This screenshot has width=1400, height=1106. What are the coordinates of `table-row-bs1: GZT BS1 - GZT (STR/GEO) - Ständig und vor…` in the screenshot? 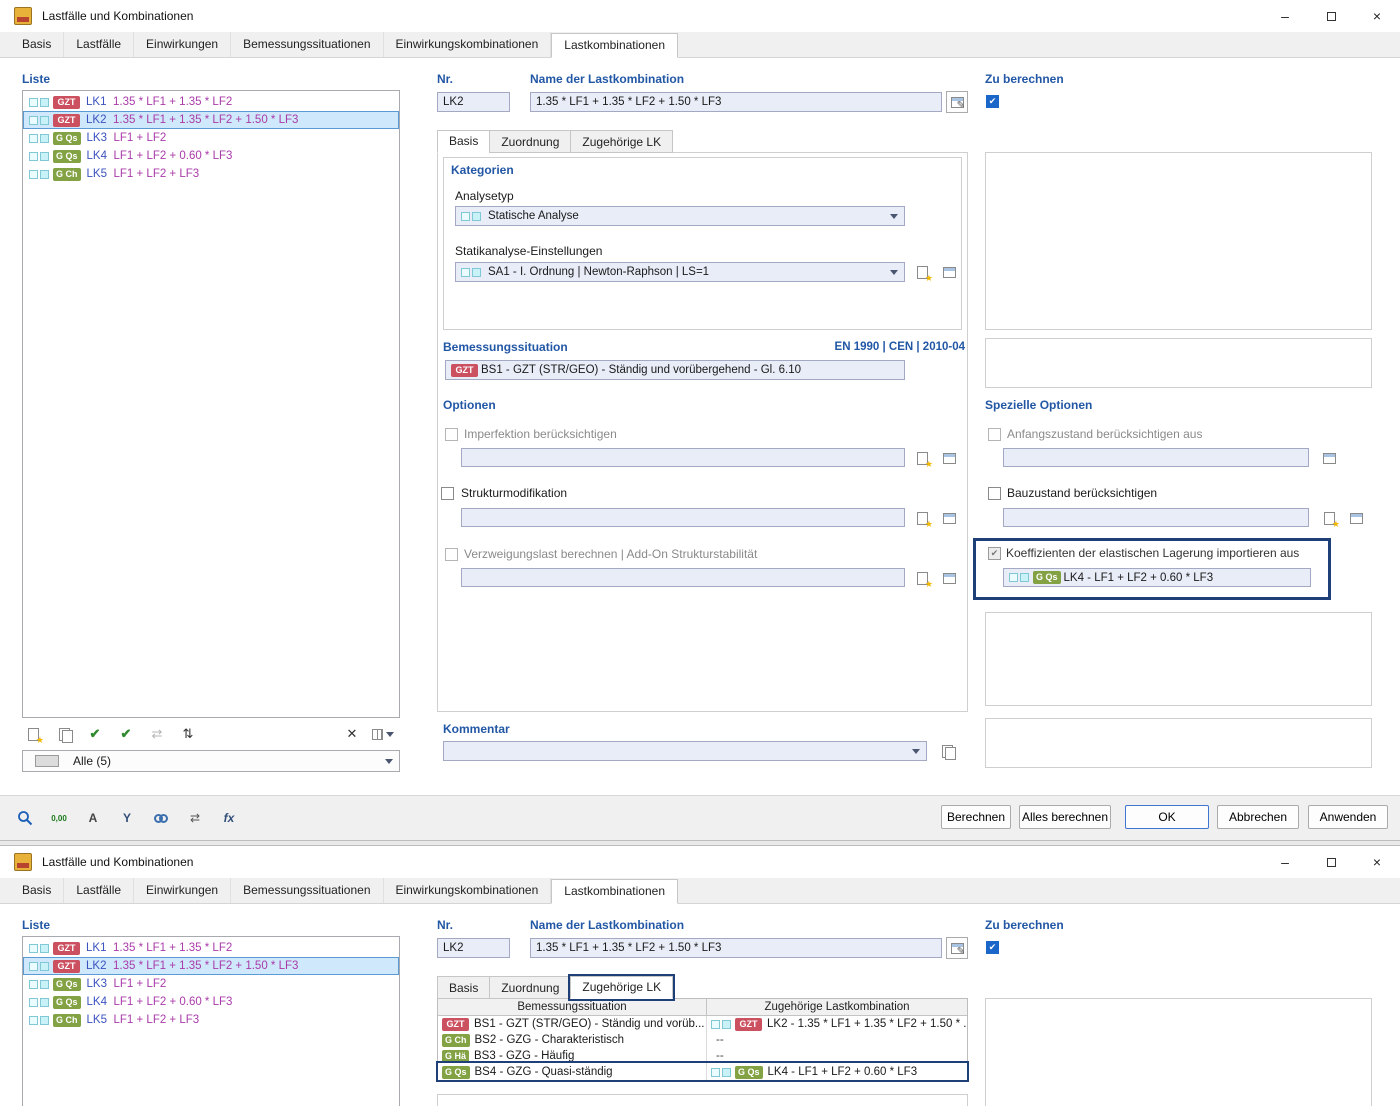 It's located at (702, 1024).